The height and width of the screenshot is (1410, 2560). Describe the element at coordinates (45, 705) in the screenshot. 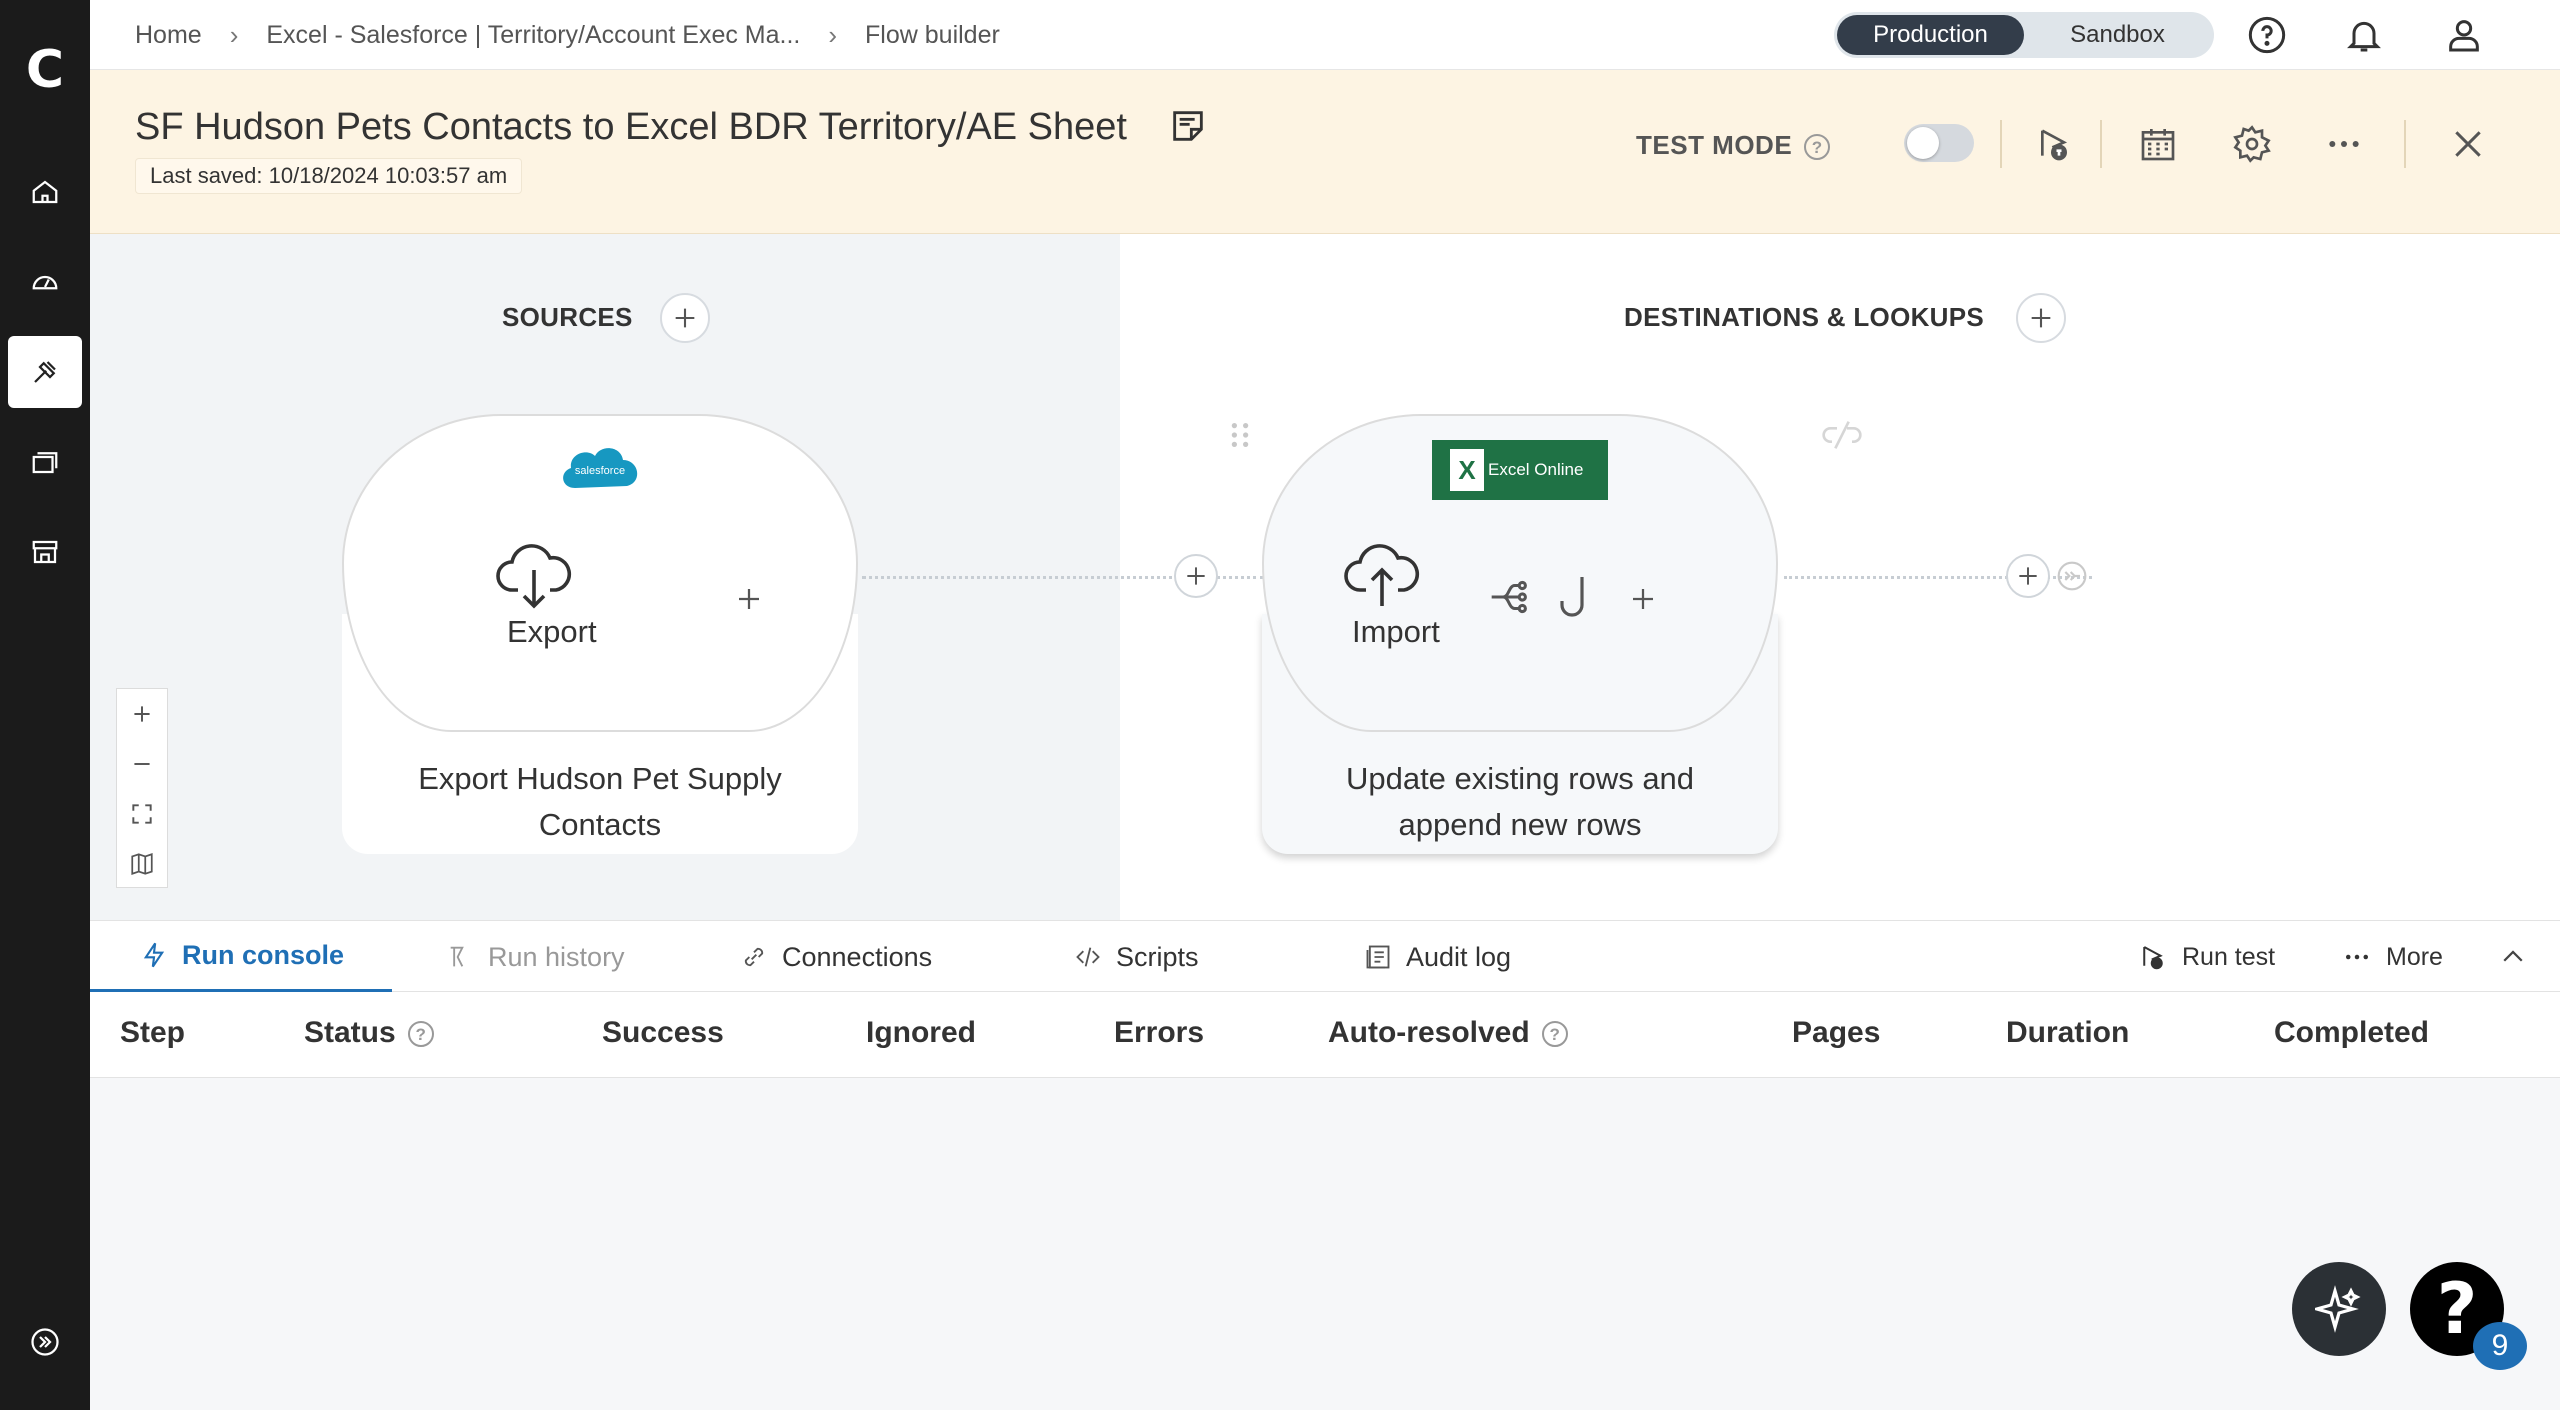

I see `left-nav-rail: C` at that location.